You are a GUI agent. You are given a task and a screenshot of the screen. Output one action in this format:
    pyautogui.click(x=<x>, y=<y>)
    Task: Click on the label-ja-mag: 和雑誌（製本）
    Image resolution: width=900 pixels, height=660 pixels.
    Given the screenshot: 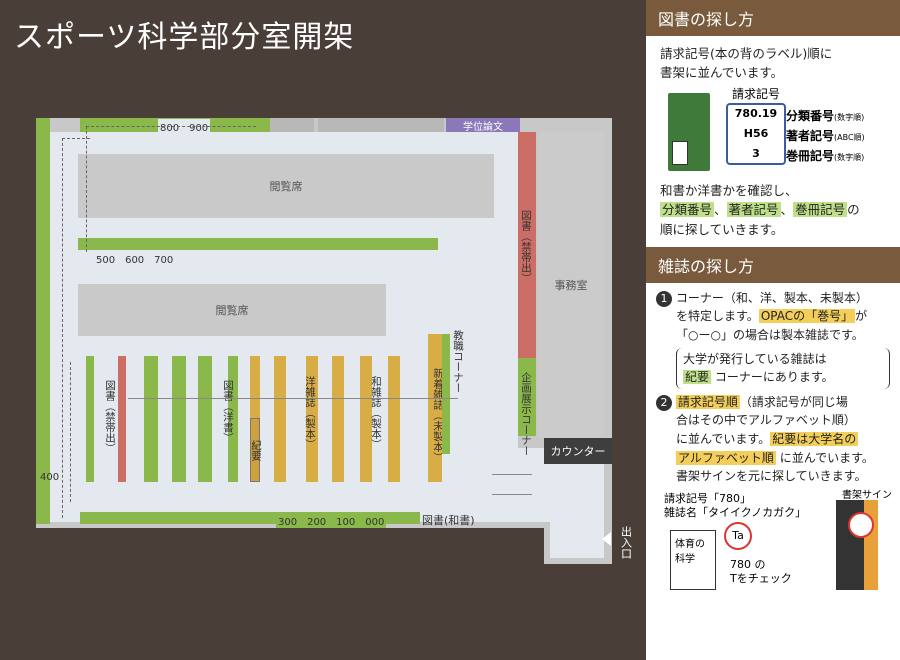 What is the action you would take?
    pyautogui.click(x=376, y=413)
    